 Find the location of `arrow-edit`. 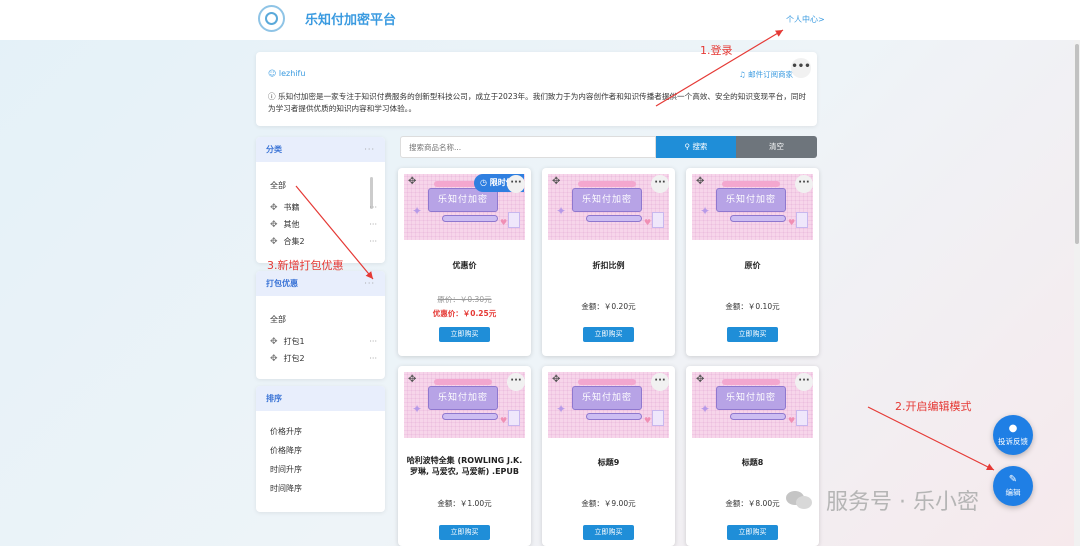

arrow-edit is located at coordinates (931, 438).